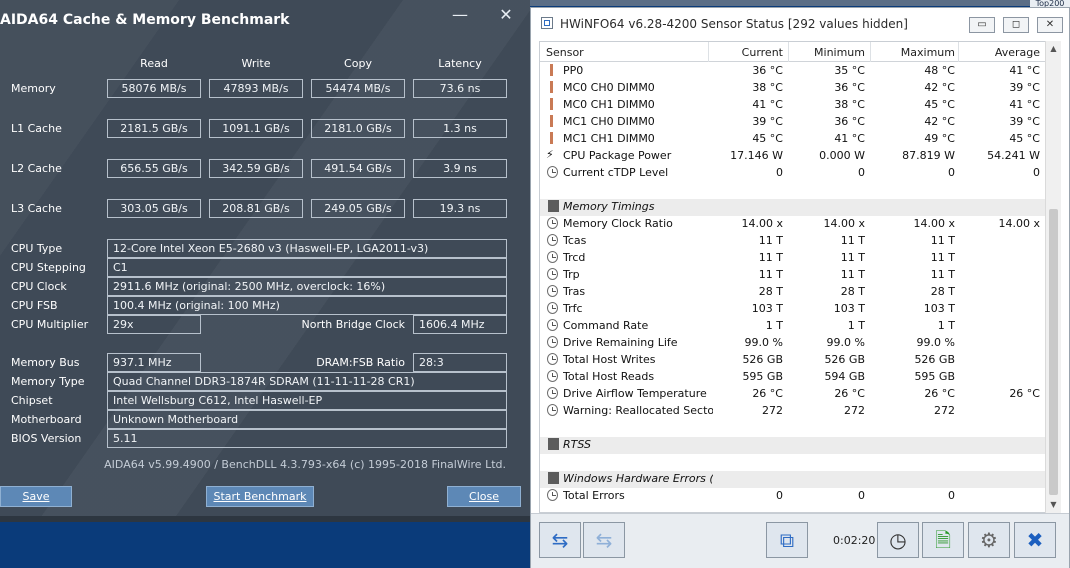 The image size is (1070, 568). Describe the element at coordinates (794, 71) in the screenshot. I see `sensor-row: PP0 36 °C 35 °C 48 °C 41 °C` at that location.